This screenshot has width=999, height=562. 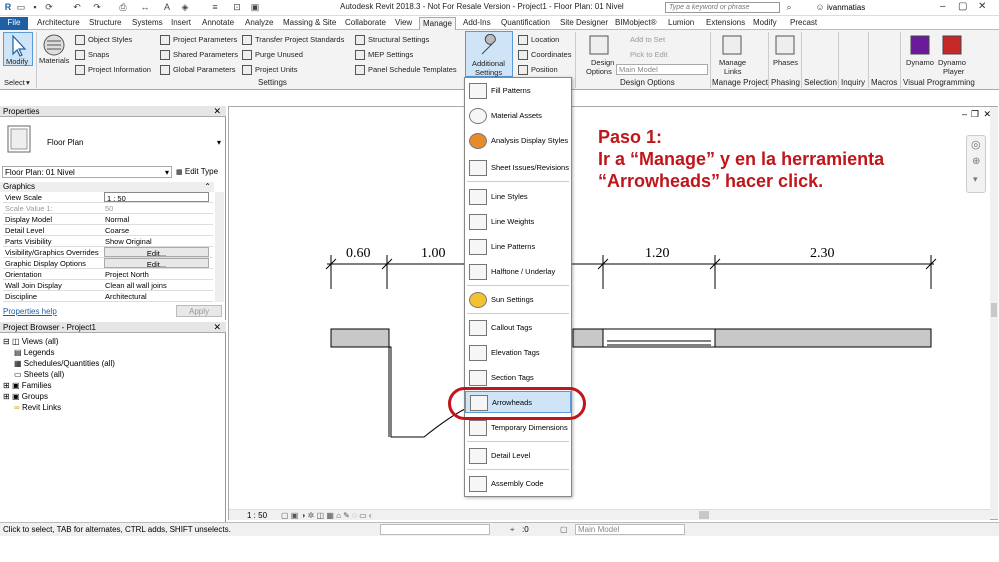 I want to click on 3d-view-icon: ◈, so click(x=185, y=7).